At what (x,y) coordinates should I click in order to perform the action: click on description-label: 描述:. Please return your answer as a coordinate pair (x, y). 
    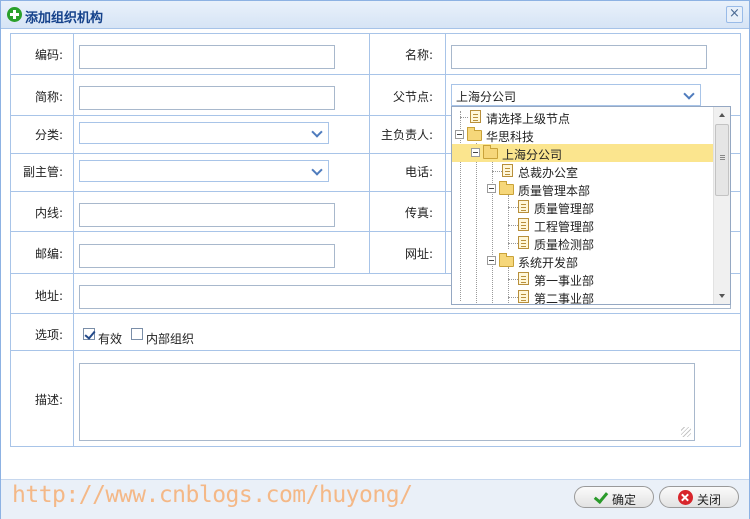
    Looking at the image, I should click on (48, 400).